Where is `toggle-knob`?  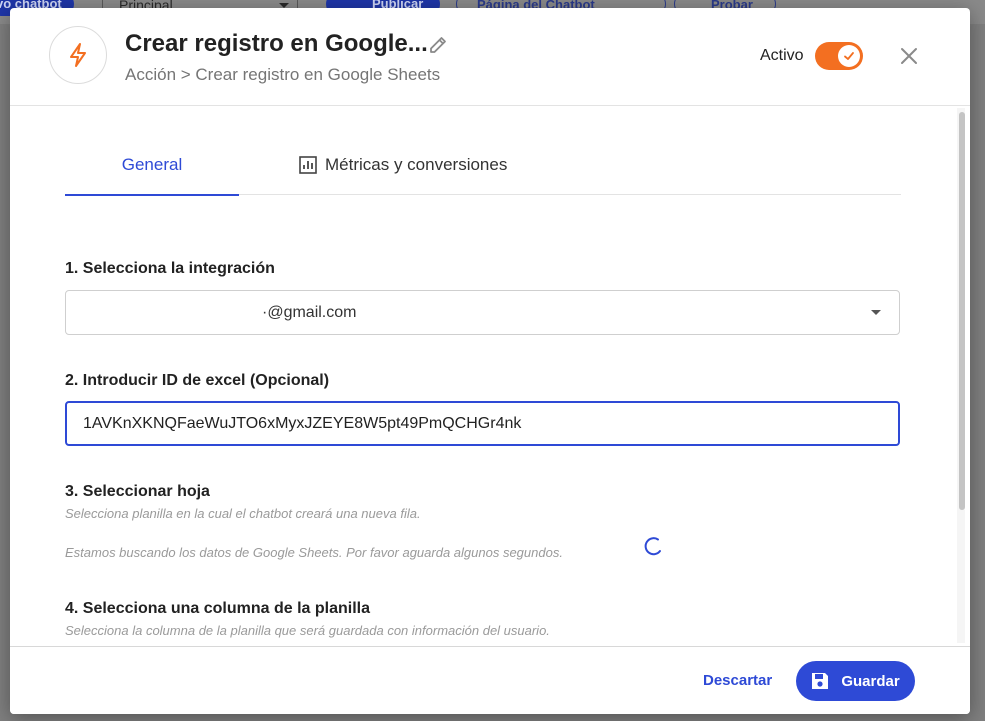
toggle-knob is located at coordinates (849, 56).